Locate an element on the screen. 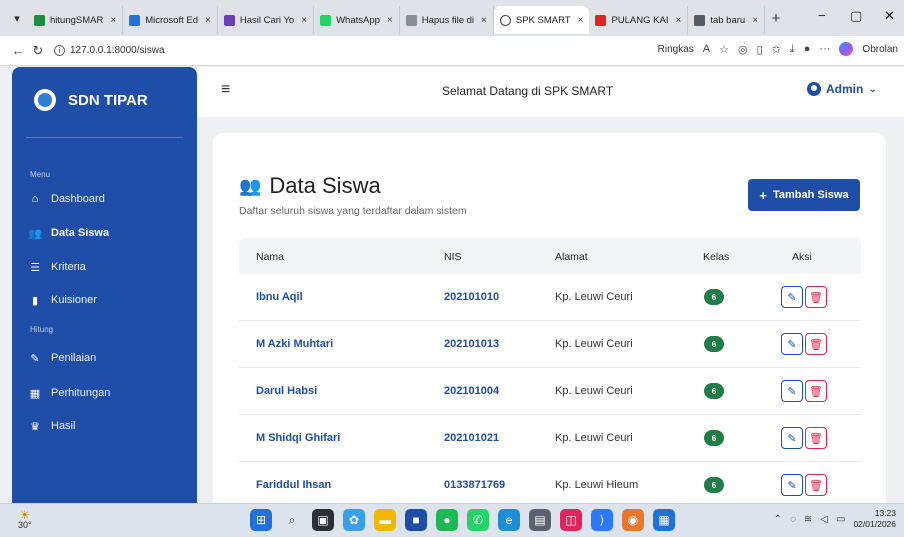  network-icon: ◌ is located at coordinates (793, 519).